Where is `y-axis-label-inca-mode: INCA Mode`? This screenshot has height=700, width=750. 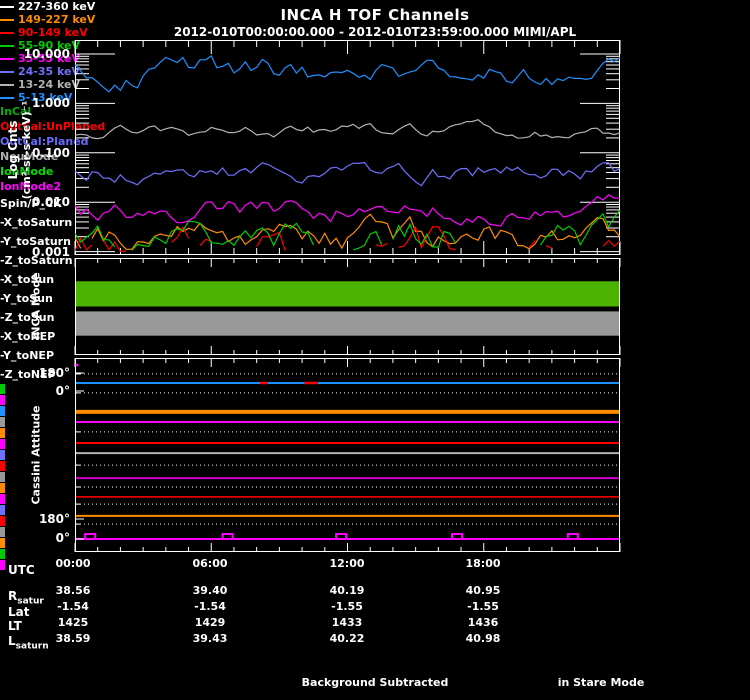 y-axis-label-inca-mode: INCA Mode is located at coordinates (36, 306).